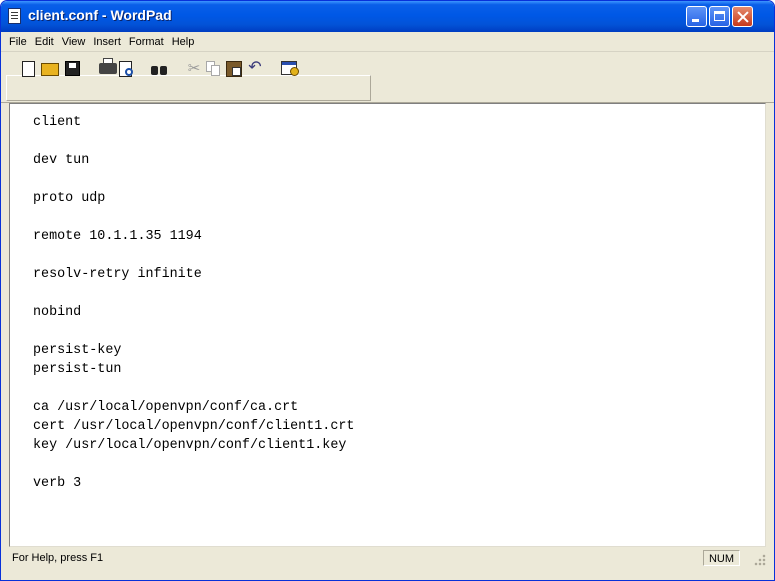 The width and height of the screenshot is (775, 581). I want to click on undo-icon: ↶, so click(255, 68).